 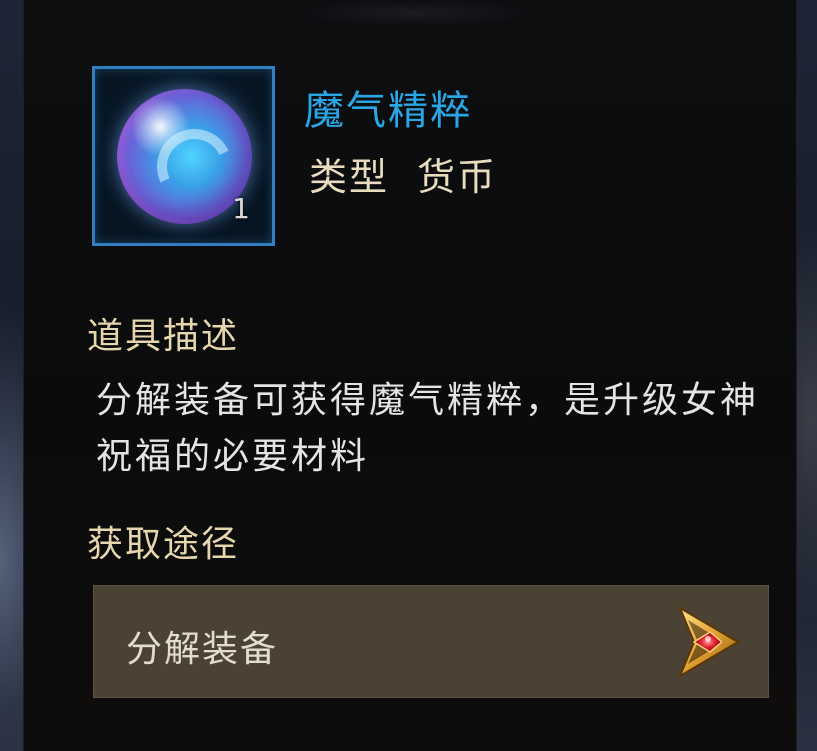 What do you see at coordinates (202, 649) in the screenshot?
I see `source-item-label: 分解装备` at bounding box center [202, 649].